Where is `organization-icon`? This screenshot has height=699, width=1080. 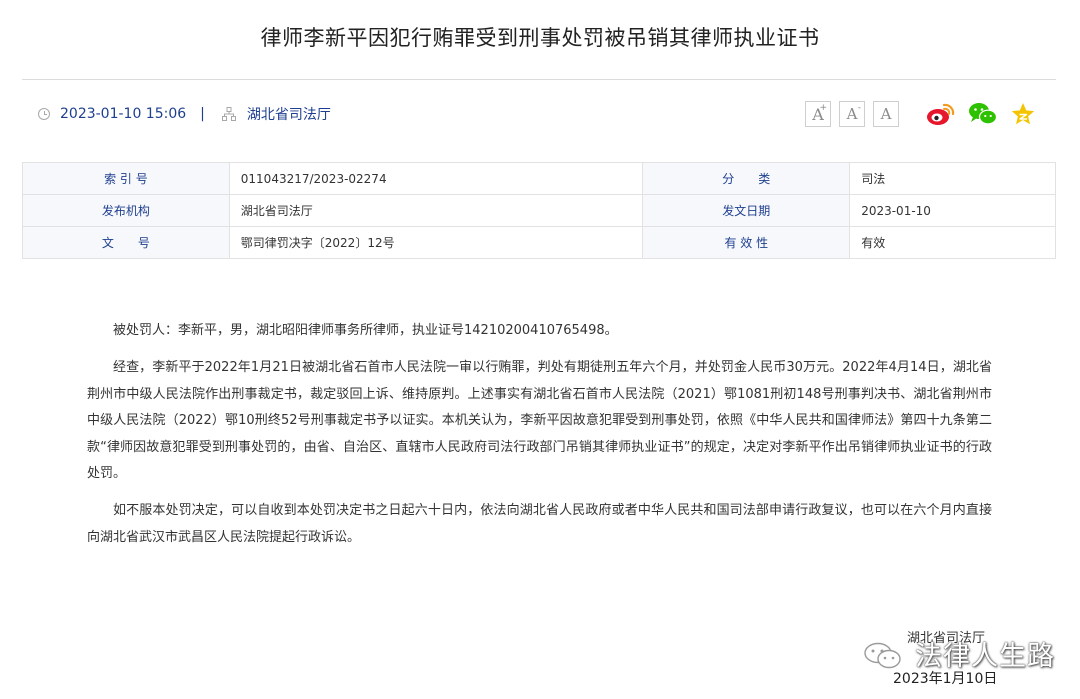 organization-icon is located at coordinates (228, 114).